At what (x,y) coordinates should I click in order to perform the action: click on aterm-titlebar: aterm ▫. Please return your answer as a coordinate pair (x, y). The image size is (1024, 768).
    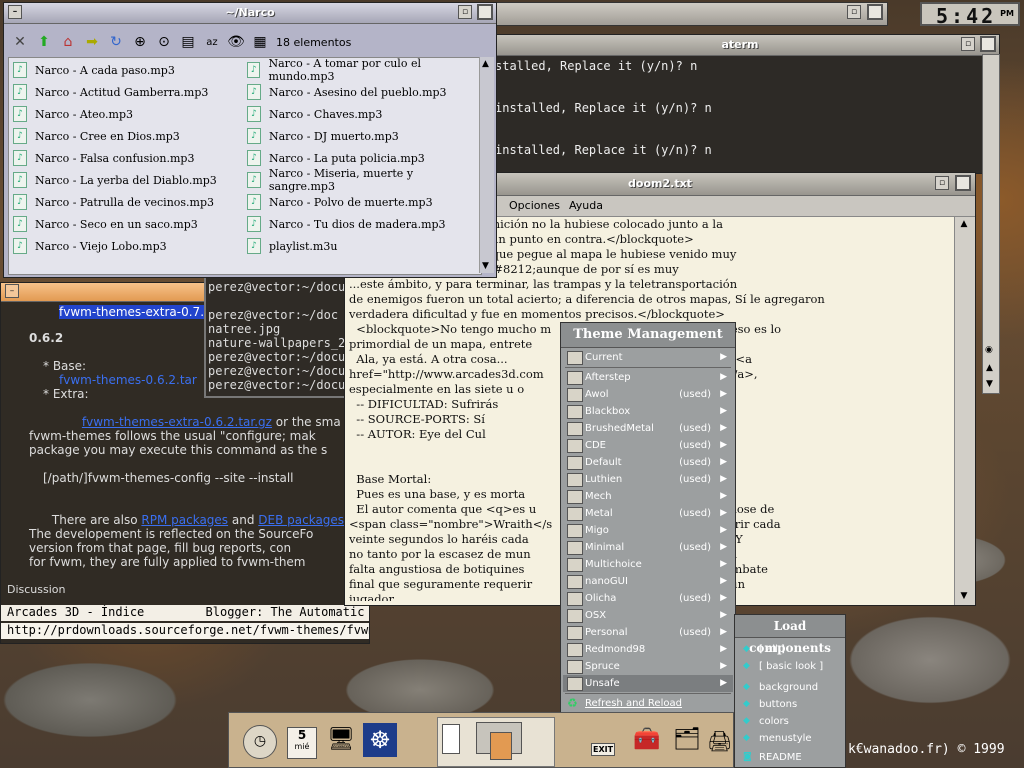
    Looking at the image, I should click on (740, 45).